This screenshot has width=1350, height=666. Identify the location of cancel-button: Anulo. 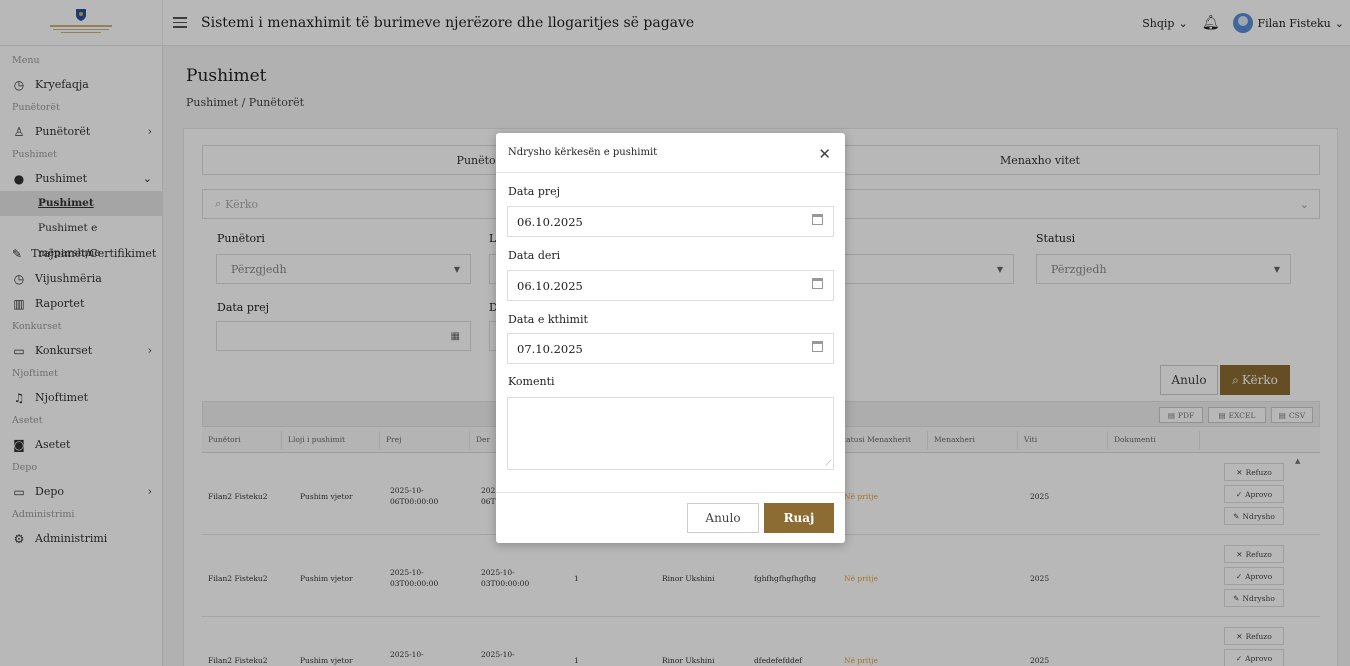
(723, 518).